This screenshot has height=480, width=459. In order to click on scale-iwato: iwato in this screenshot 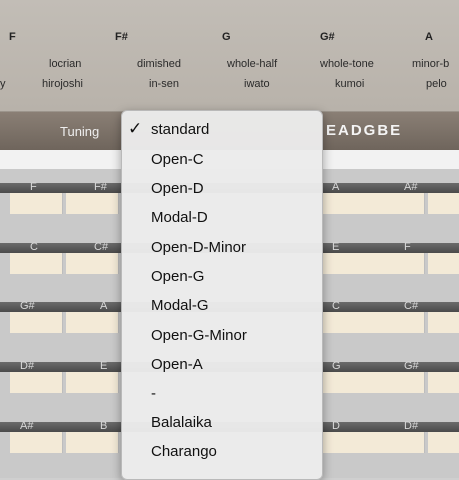, I will do `click(257, 84)`.